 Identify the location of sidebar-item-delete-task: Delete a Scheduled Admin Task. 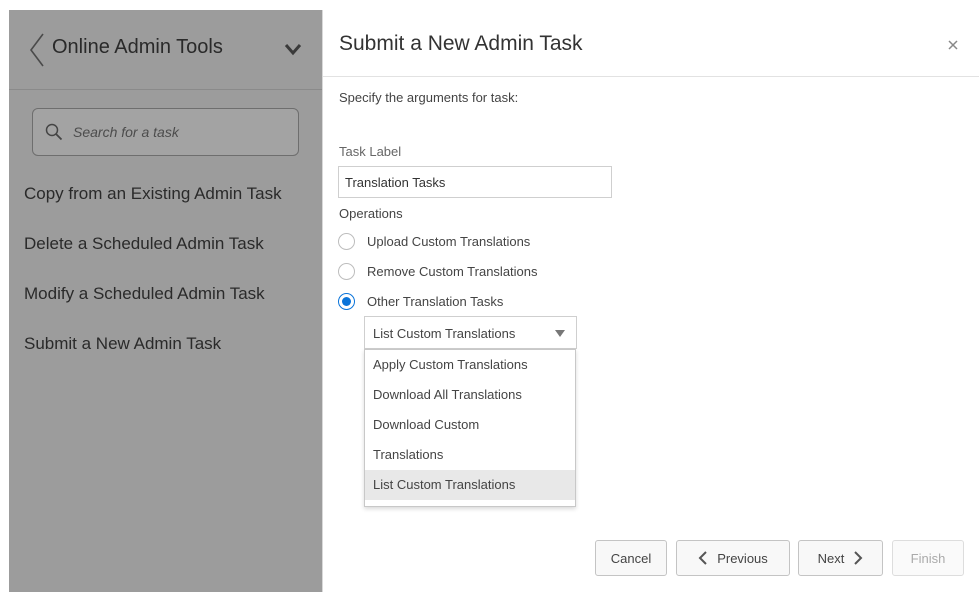
(165, 257).